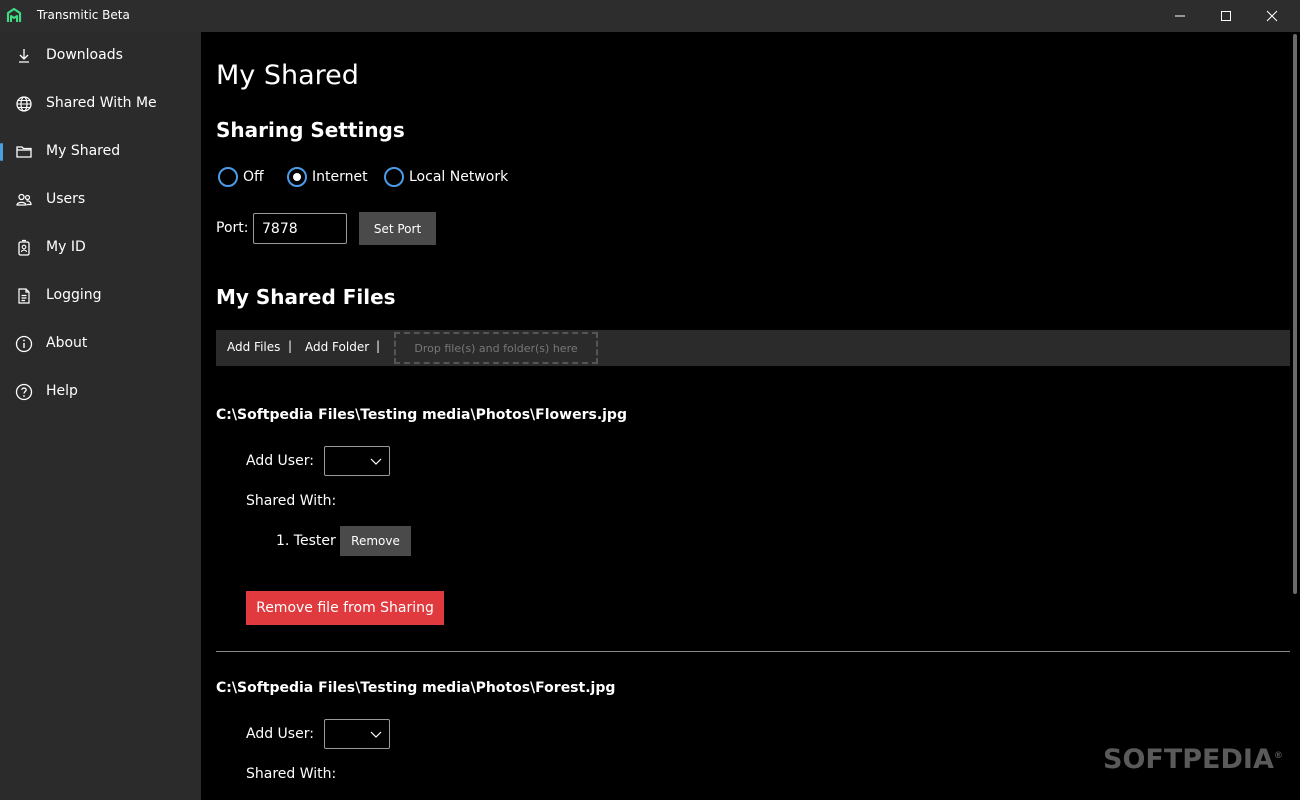  What do you see at coordinates (100, 344) in the screenshot?
I see `sidebar-item-about: About` at bounding box center [100, 344].